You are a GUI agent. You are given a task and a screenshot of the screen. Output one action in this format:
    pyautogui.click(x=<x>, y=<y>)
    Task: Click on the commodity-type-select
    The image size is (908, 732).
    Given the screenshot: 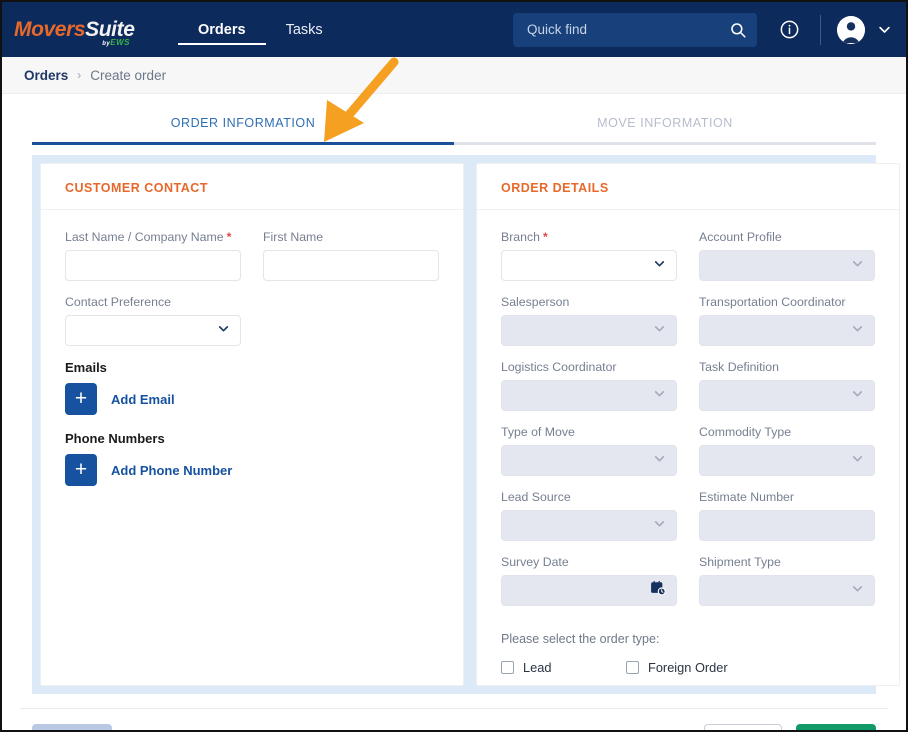 What is the action you would take?
    pyautogui.click(x=787, y=460)
    